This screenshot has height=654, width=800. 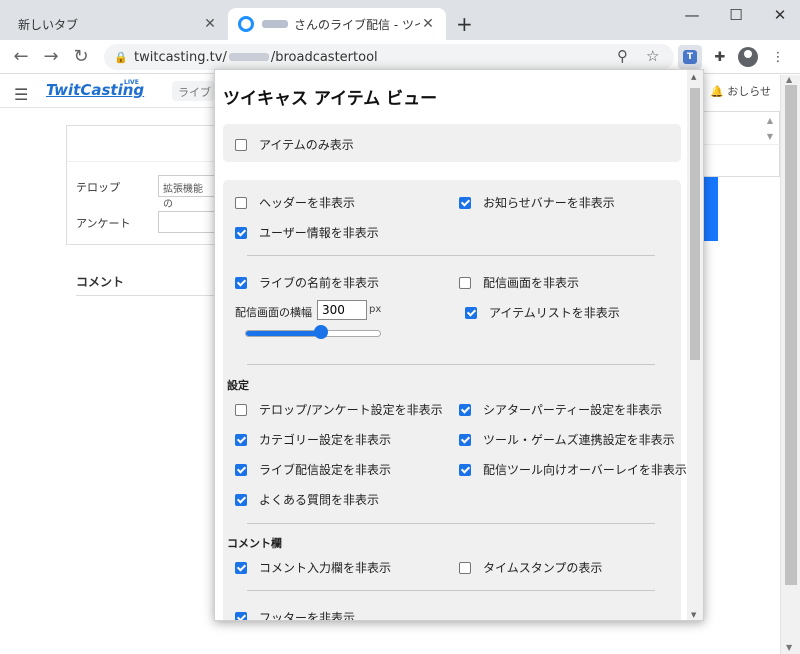 I want to click on hide-faq-checkbox: よくある質問を非表示, so click(x=307, y=499).